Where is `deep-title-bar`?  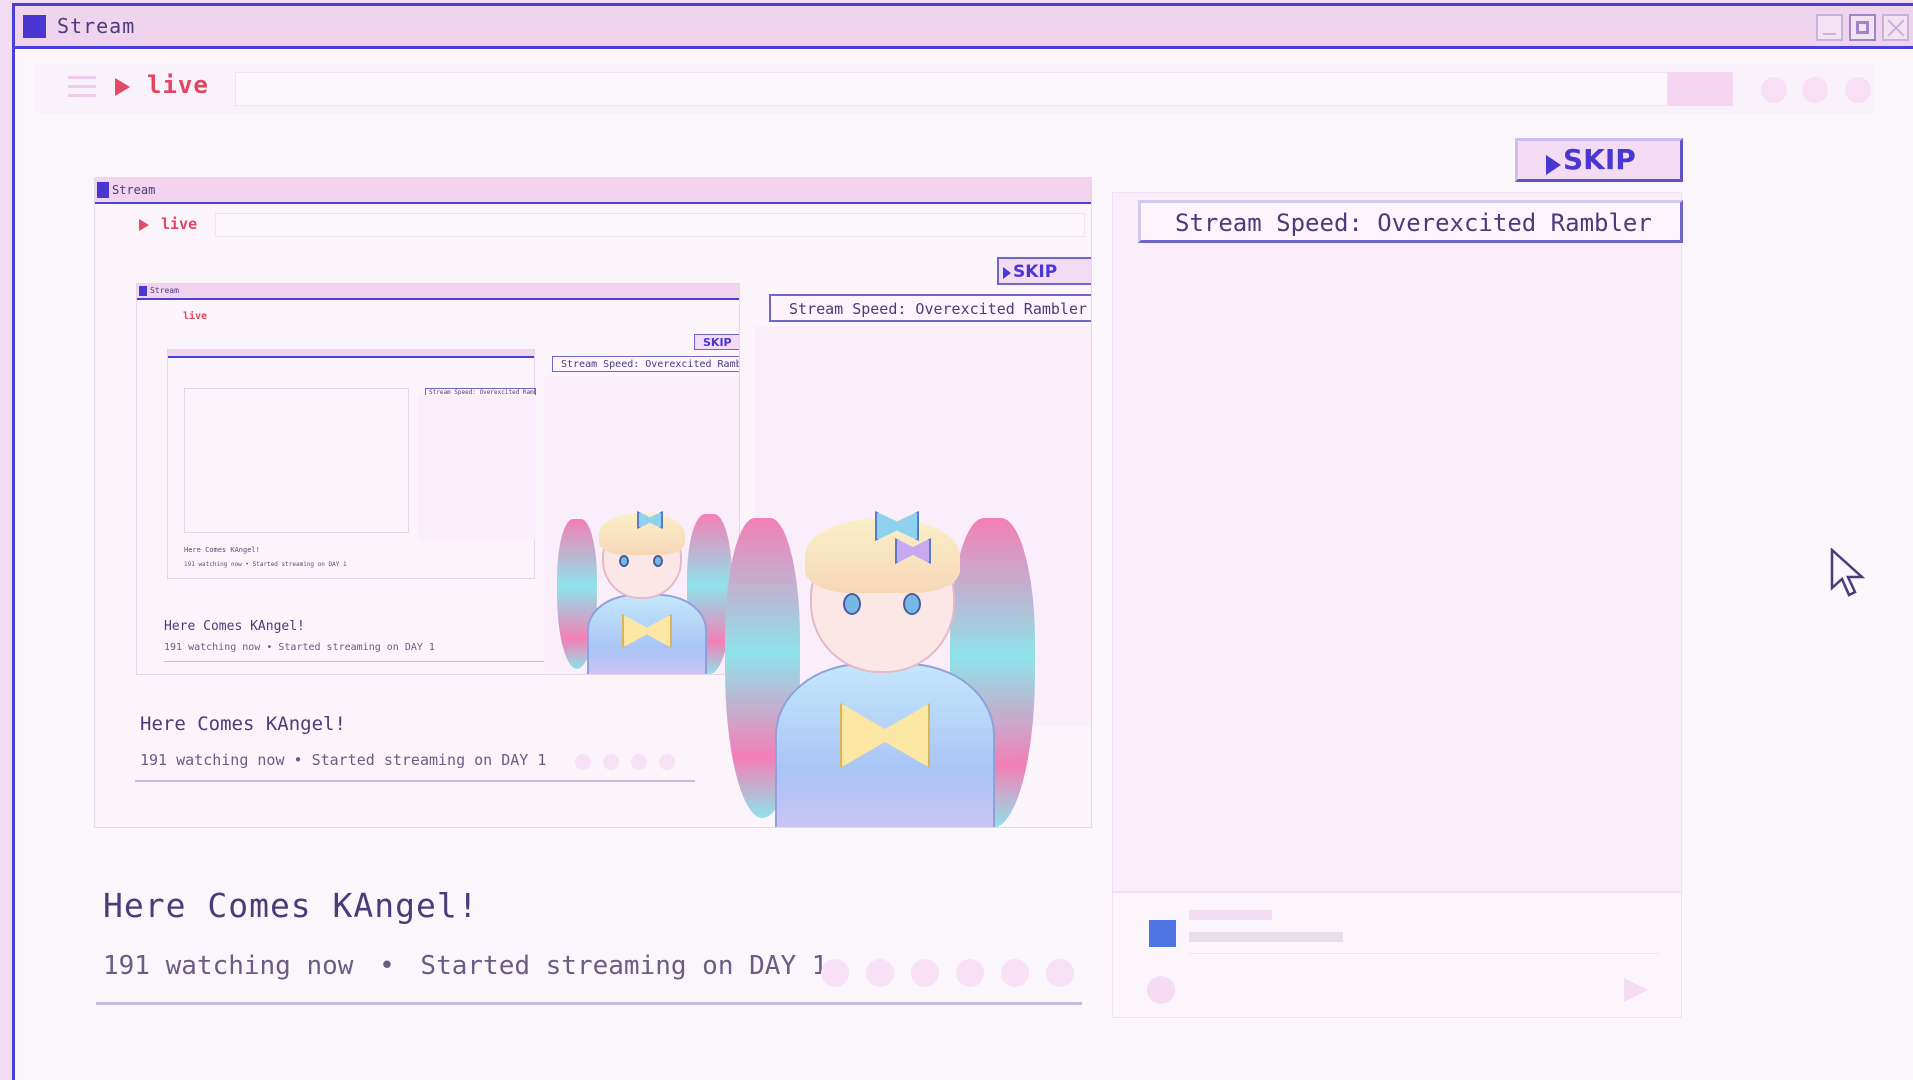 deep-title-bar is located at coordinates (351, 354).